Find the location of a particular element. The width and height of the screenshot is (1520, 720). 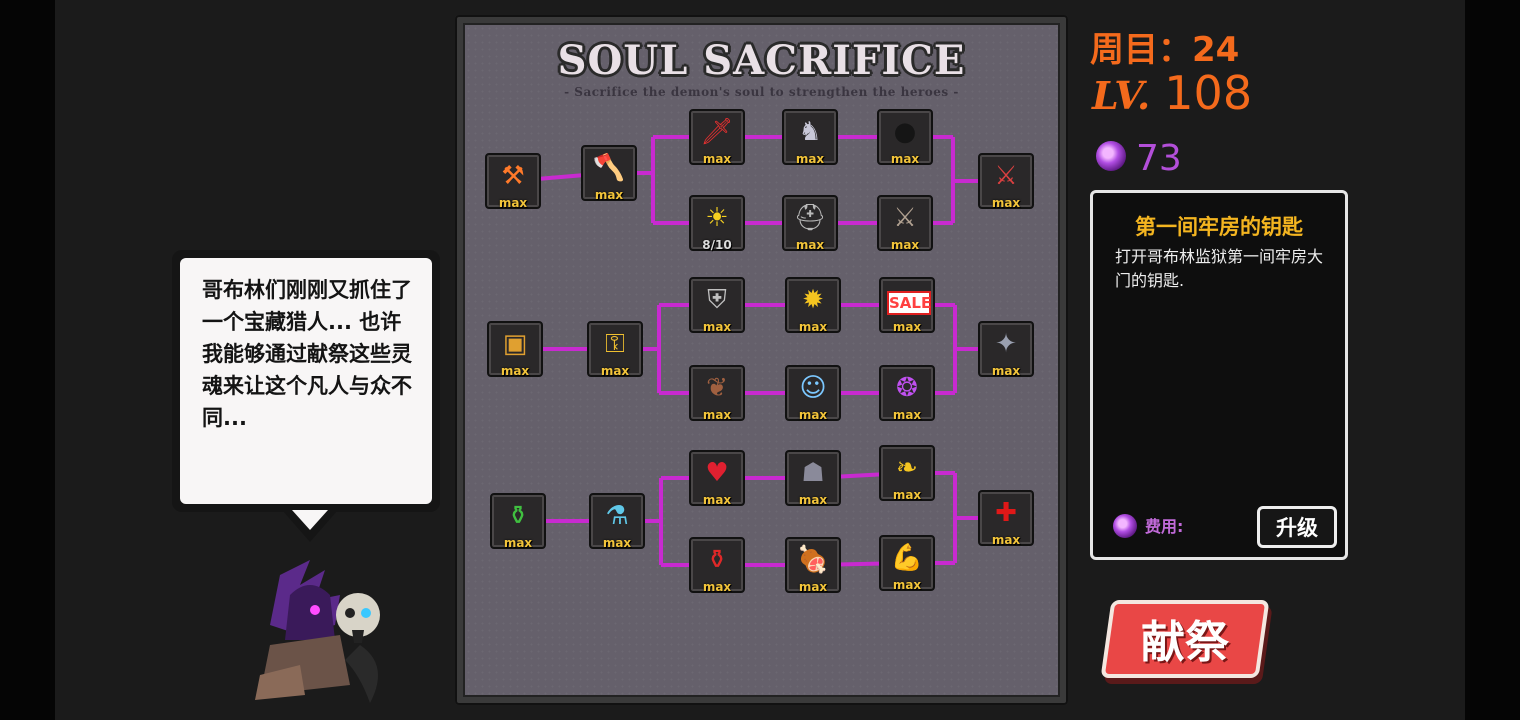

skill-node-axe: 🪓 max is located at coordinates (609, 173).